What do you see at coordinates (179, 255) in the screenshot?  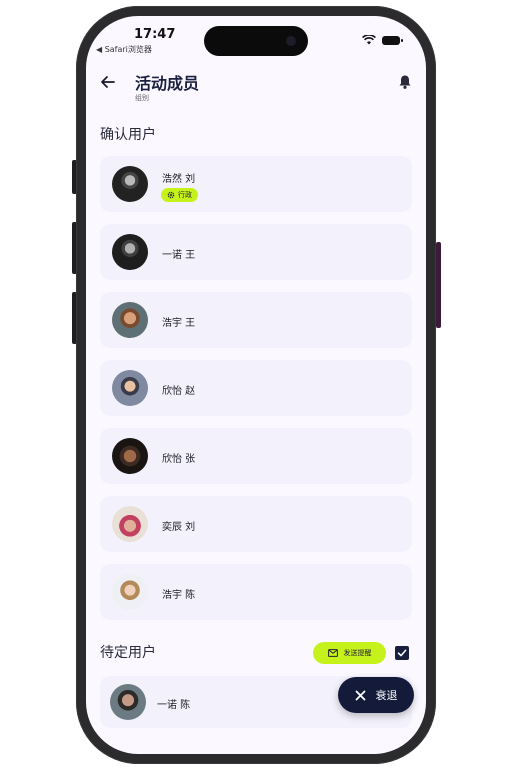 I see `user-name: 一诺 王` at bounding box center [179, 255].